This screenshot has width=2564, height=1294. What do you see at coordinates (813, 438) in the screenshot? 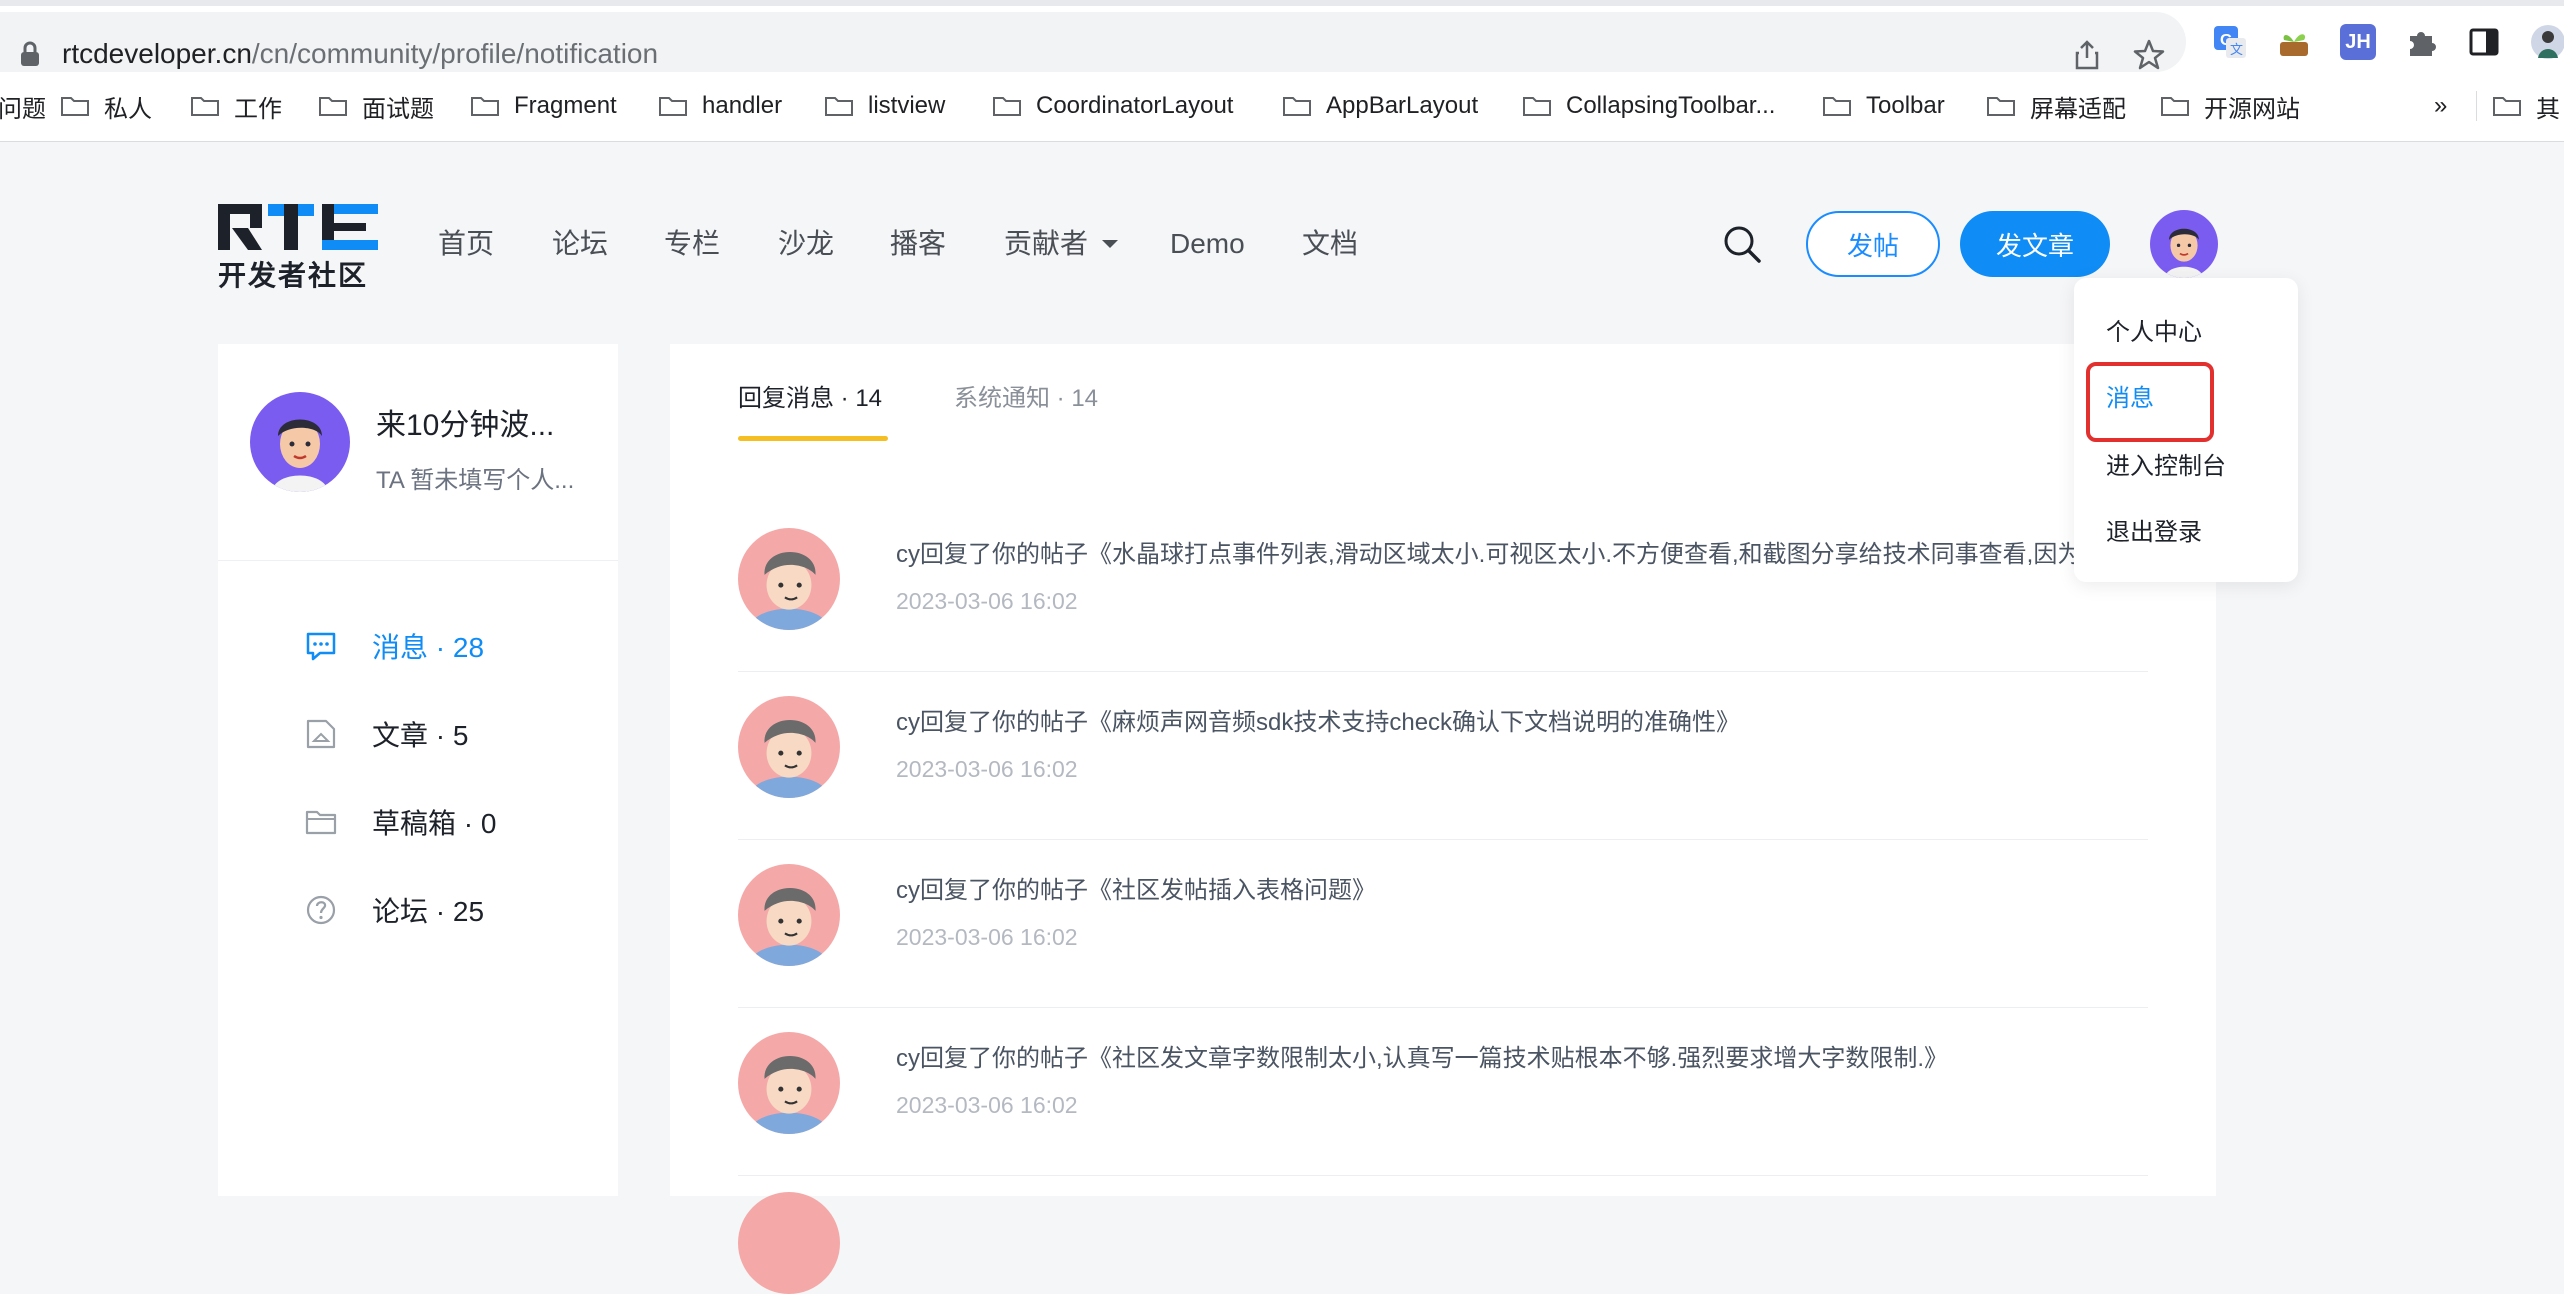
I see `active-tab-indicator` at bounding box center [813, 438].